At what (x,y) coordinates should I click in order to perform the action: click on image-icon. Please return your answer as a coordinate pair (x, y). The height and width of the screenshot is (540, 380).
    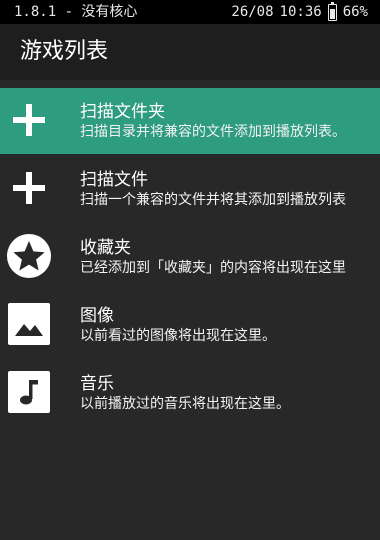
    Looking at the image, I should click on (29, 324).